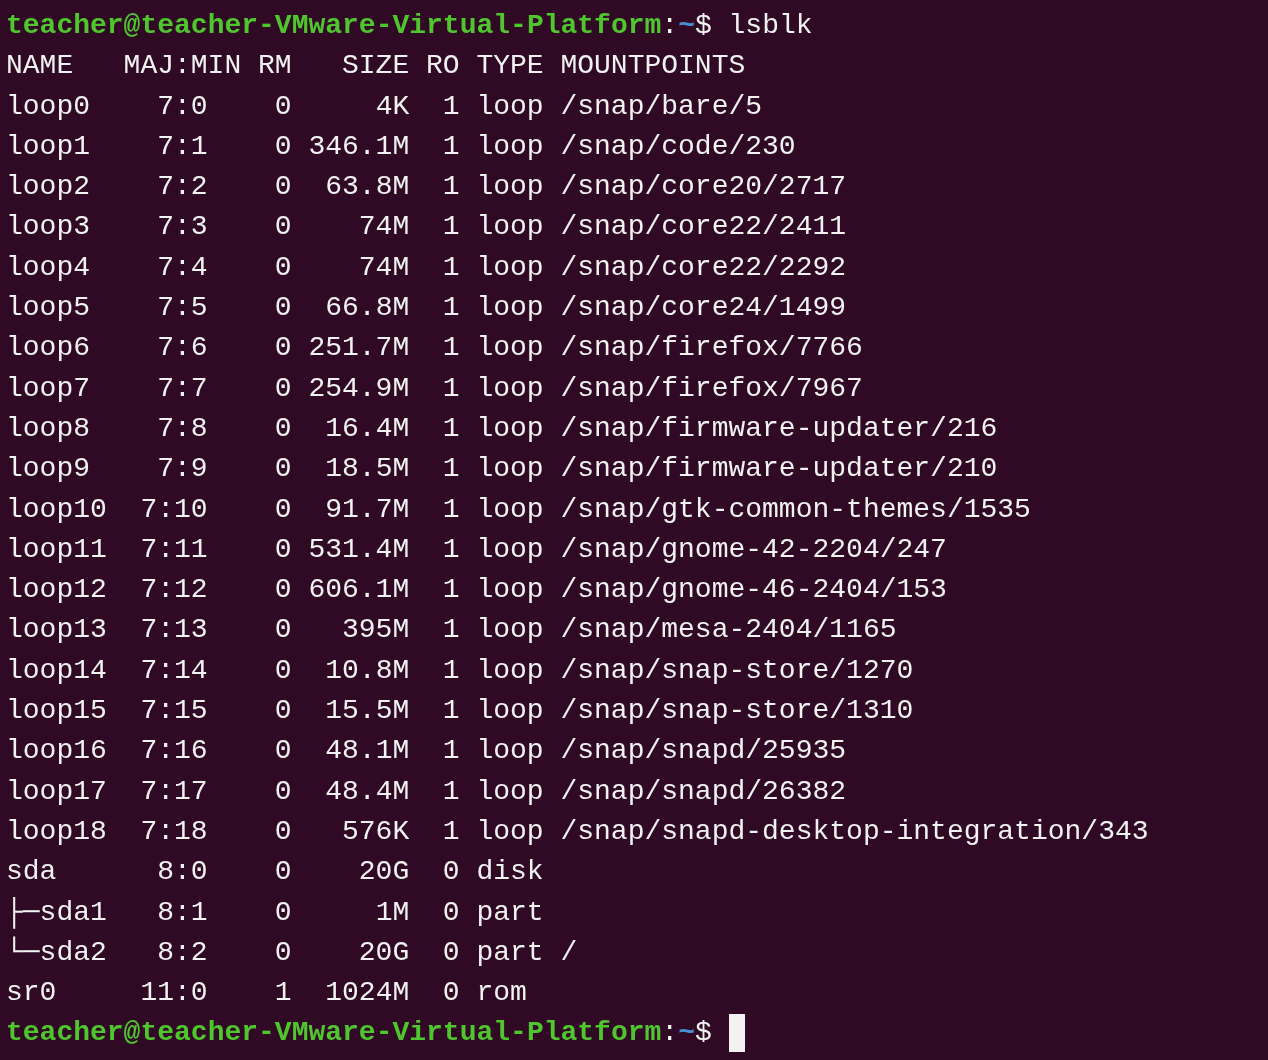 This screenshot has width=1268, height=1060. Describe the element at coordinates (376, 831) in the screenshot. I see `table-cell-text: 576K` at that location.